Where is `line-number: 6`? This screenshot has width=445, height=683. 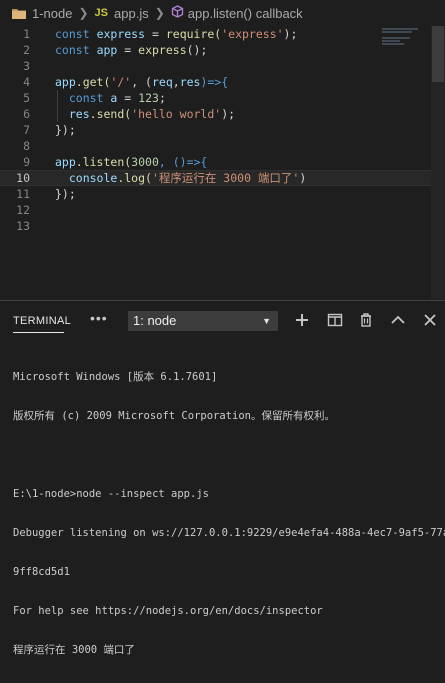
line-number: 6 is located at coordinates (26, 114).